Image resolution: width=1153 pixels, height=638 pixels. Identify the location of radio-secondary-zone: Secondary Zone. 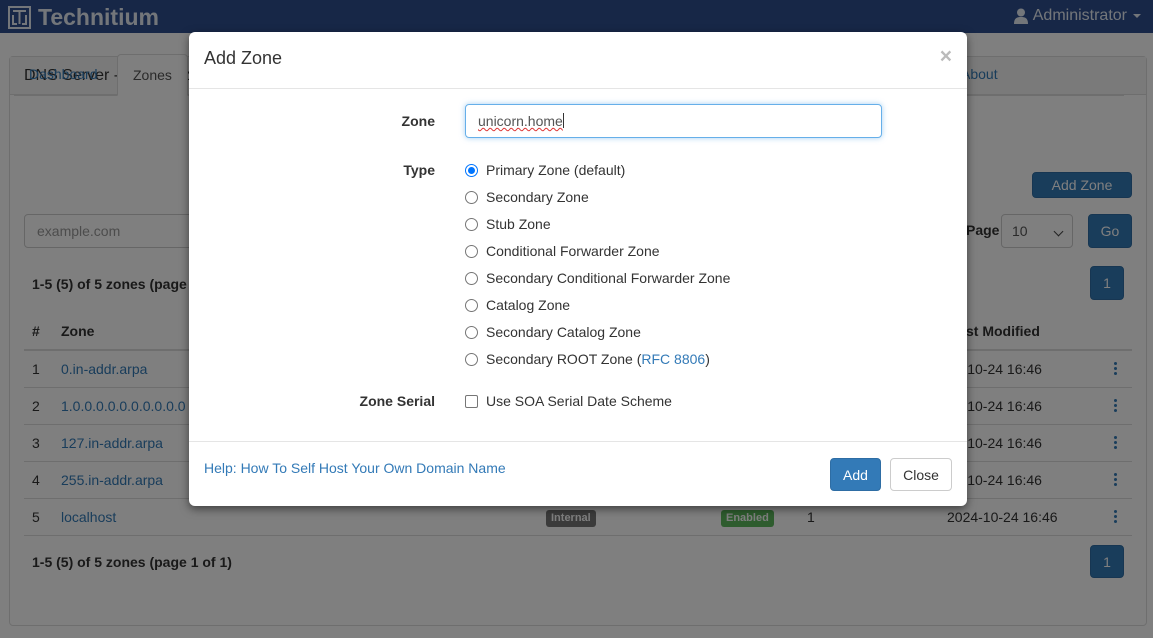
(527, 197).